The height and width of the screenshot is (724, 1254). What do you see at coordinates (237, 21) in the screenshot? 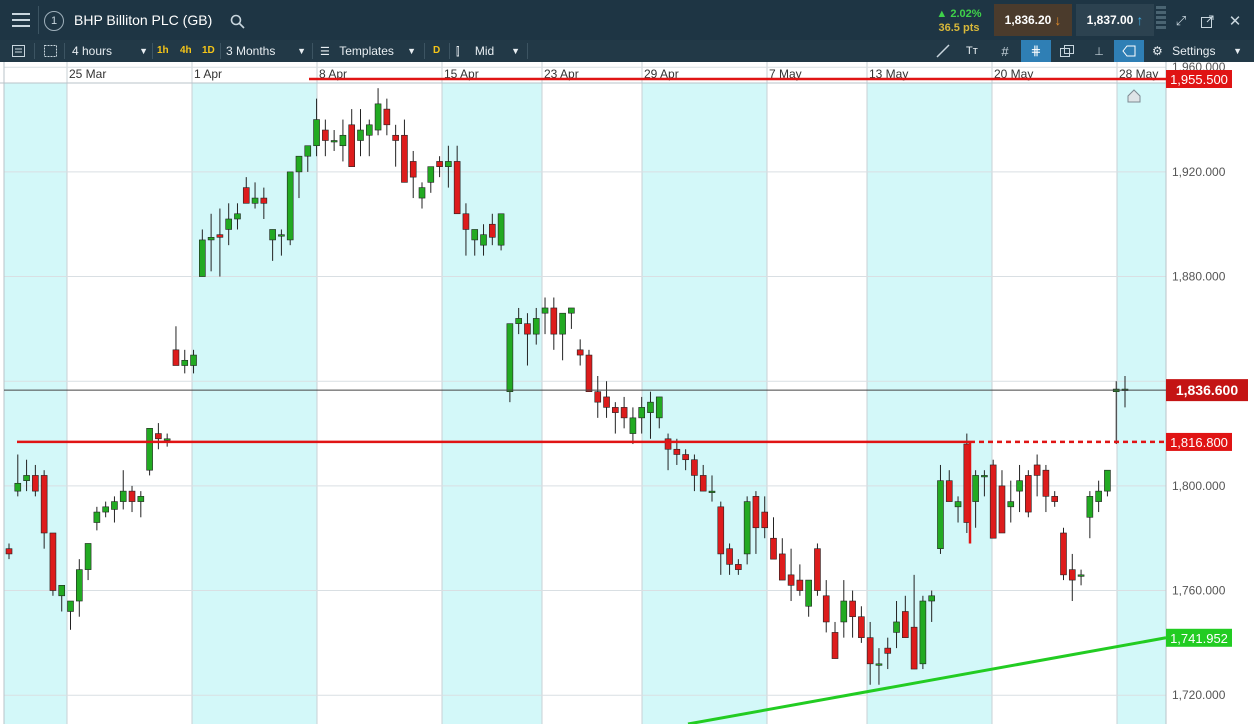
I see `search-icon` at bounding box center [237, 21].